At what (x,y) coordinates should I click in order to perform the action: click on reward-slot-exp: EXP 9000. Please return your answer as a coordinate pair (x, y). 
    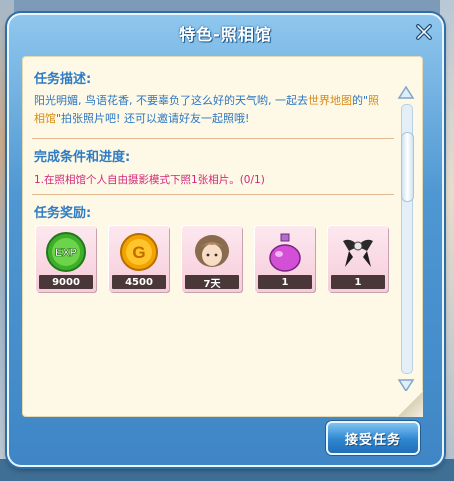
    Looking at the image, I should click on (66, 259).